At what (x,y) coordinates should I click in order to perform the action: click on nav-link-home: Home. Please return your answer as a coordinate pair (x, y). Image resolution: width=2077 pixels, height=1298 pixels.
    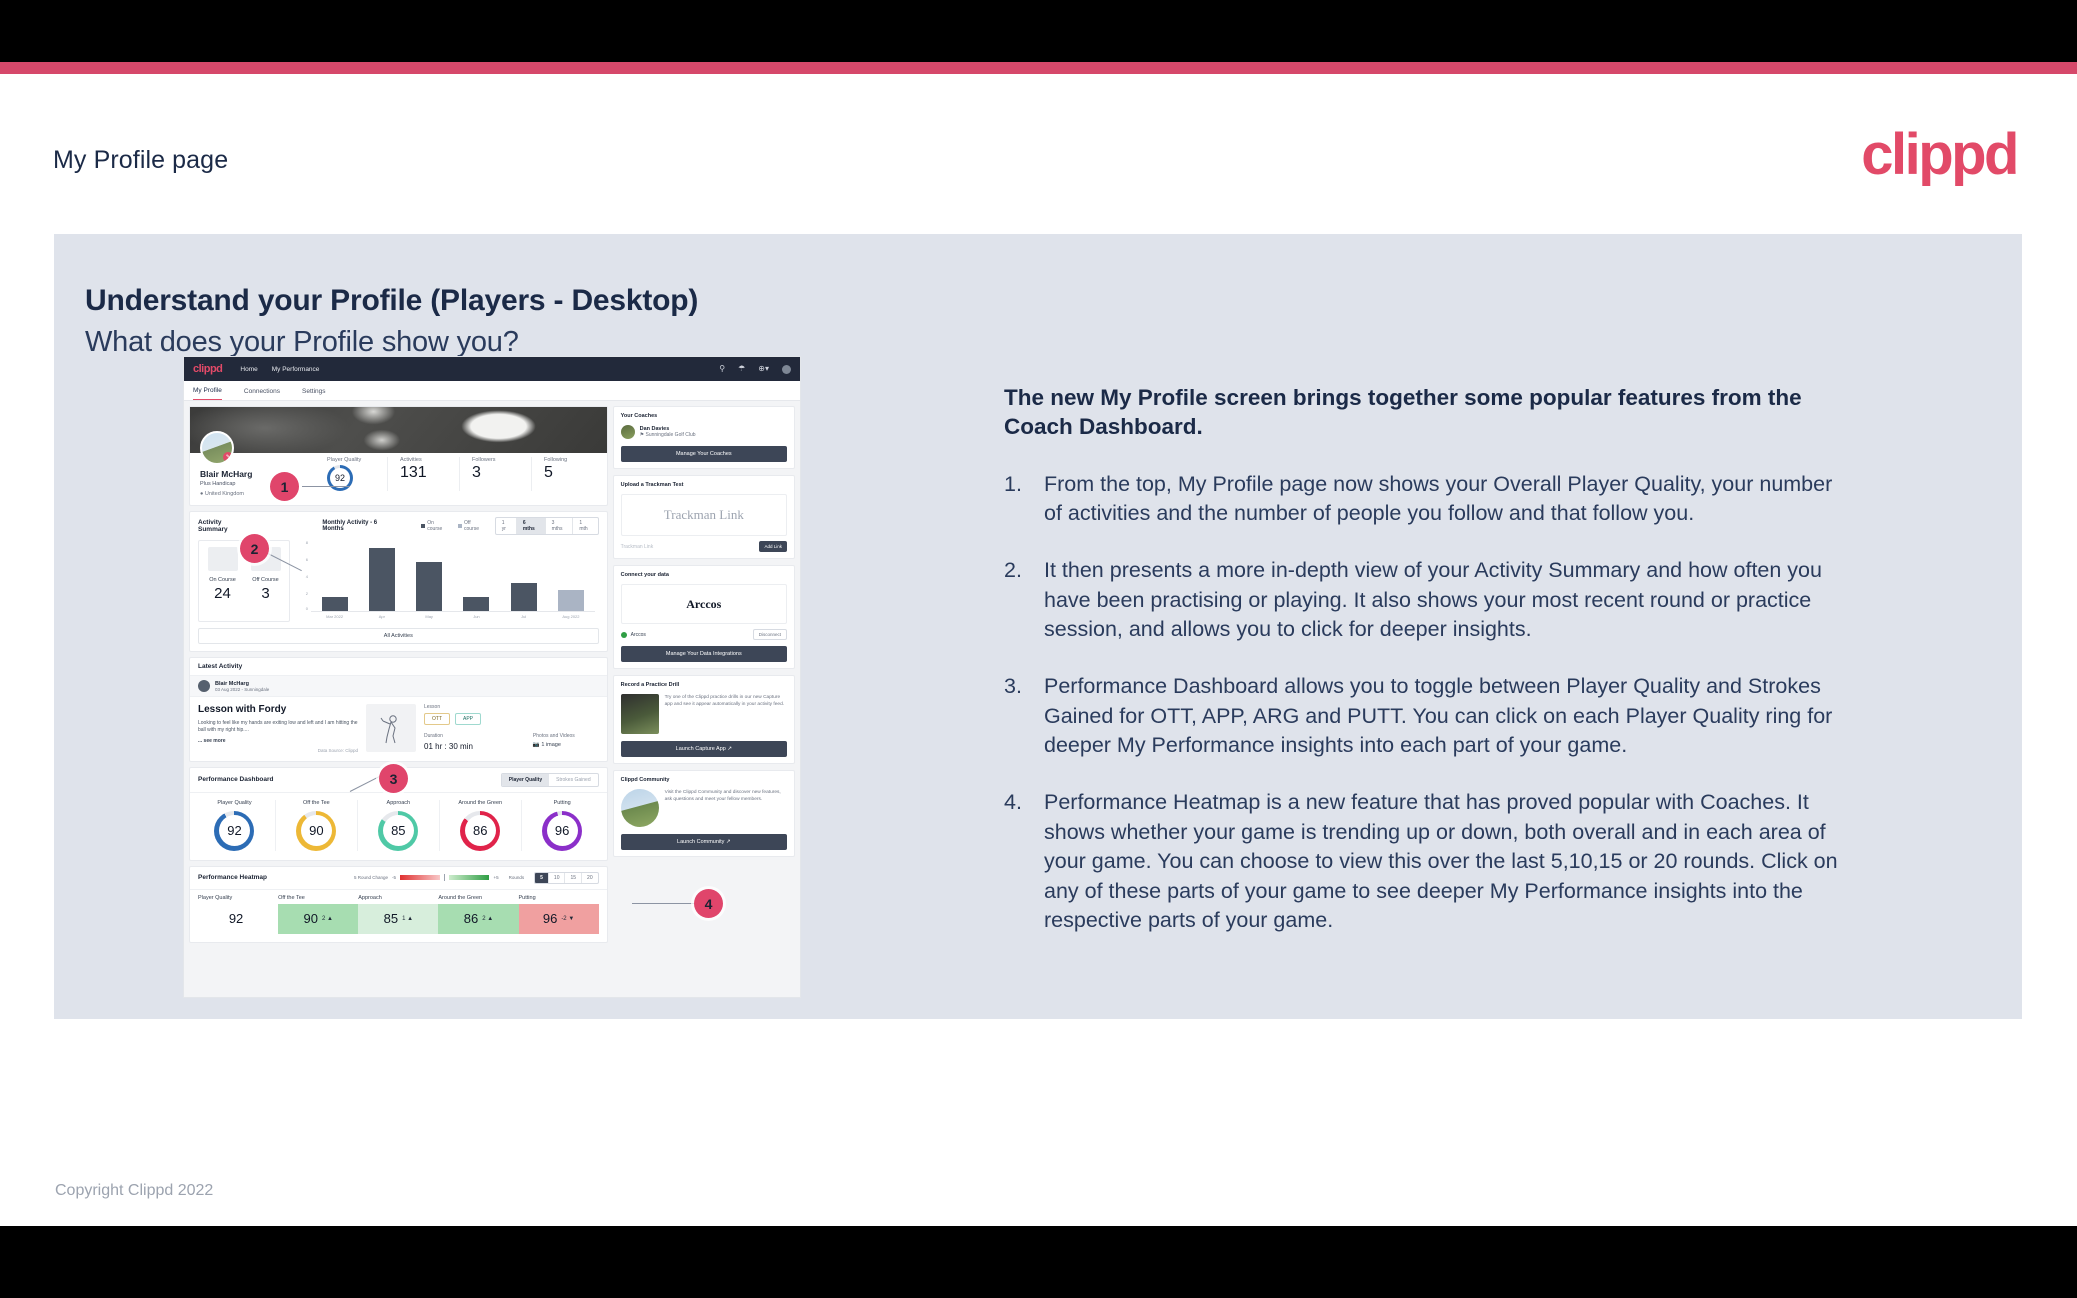
    Looking at the image, I should click on (248, 369).